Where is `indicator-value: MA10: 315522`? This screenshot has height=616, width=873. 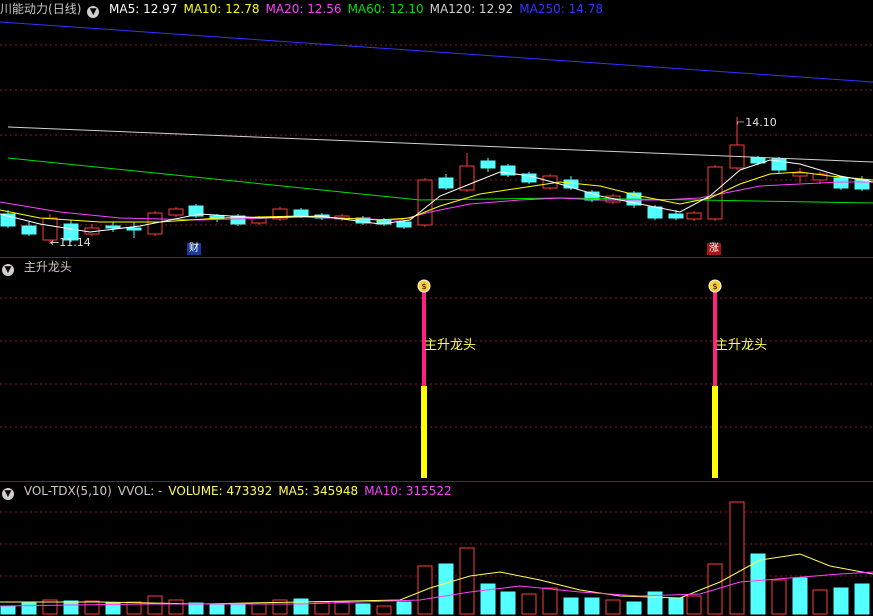 indicator-value: MA10: 315522 is located at coordinates (408, 491).